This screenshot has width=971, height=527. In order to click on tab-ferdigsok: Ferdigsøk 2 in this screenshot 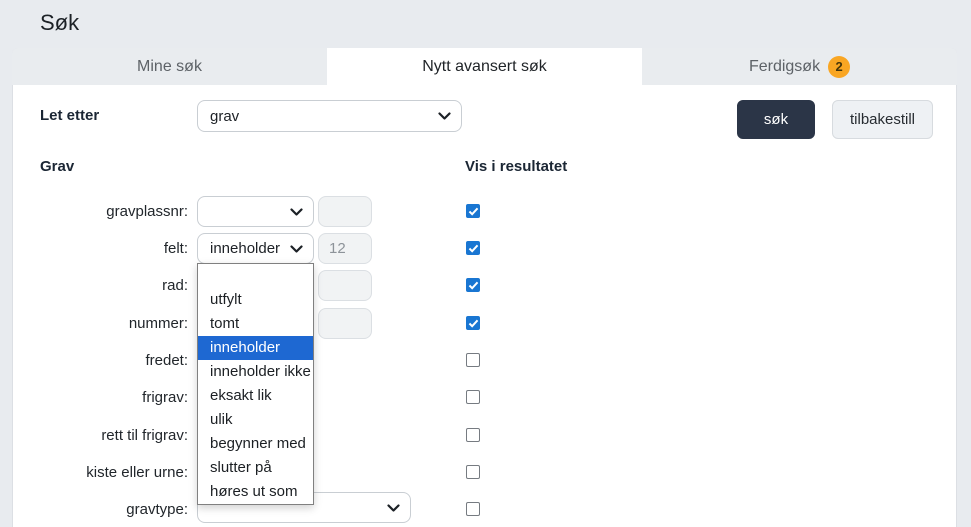, I will do `click(799, 66)`.